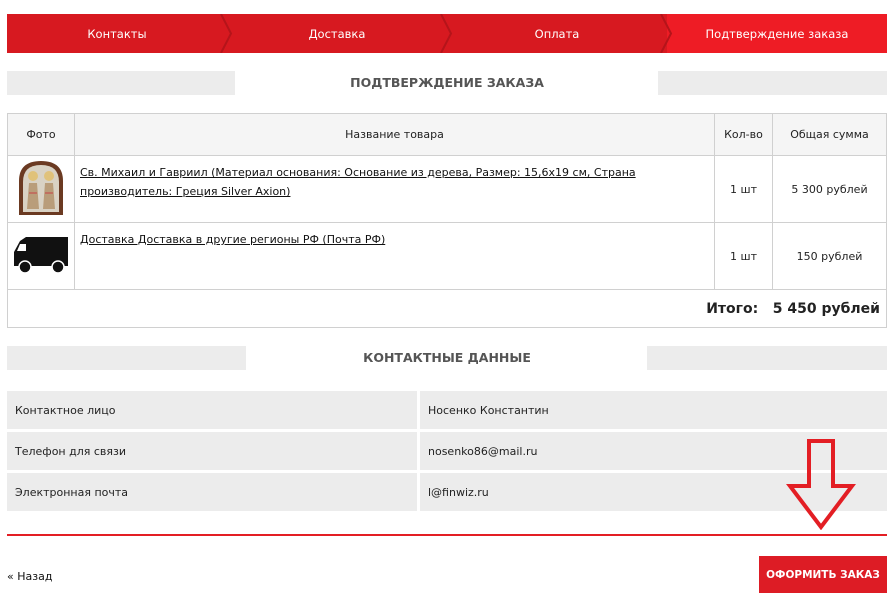 This screenshot has width=891, height=606. Describe the element at coordinates (829, 134) in the screenshot. I see `col-sum: Общая сумма` at that location.